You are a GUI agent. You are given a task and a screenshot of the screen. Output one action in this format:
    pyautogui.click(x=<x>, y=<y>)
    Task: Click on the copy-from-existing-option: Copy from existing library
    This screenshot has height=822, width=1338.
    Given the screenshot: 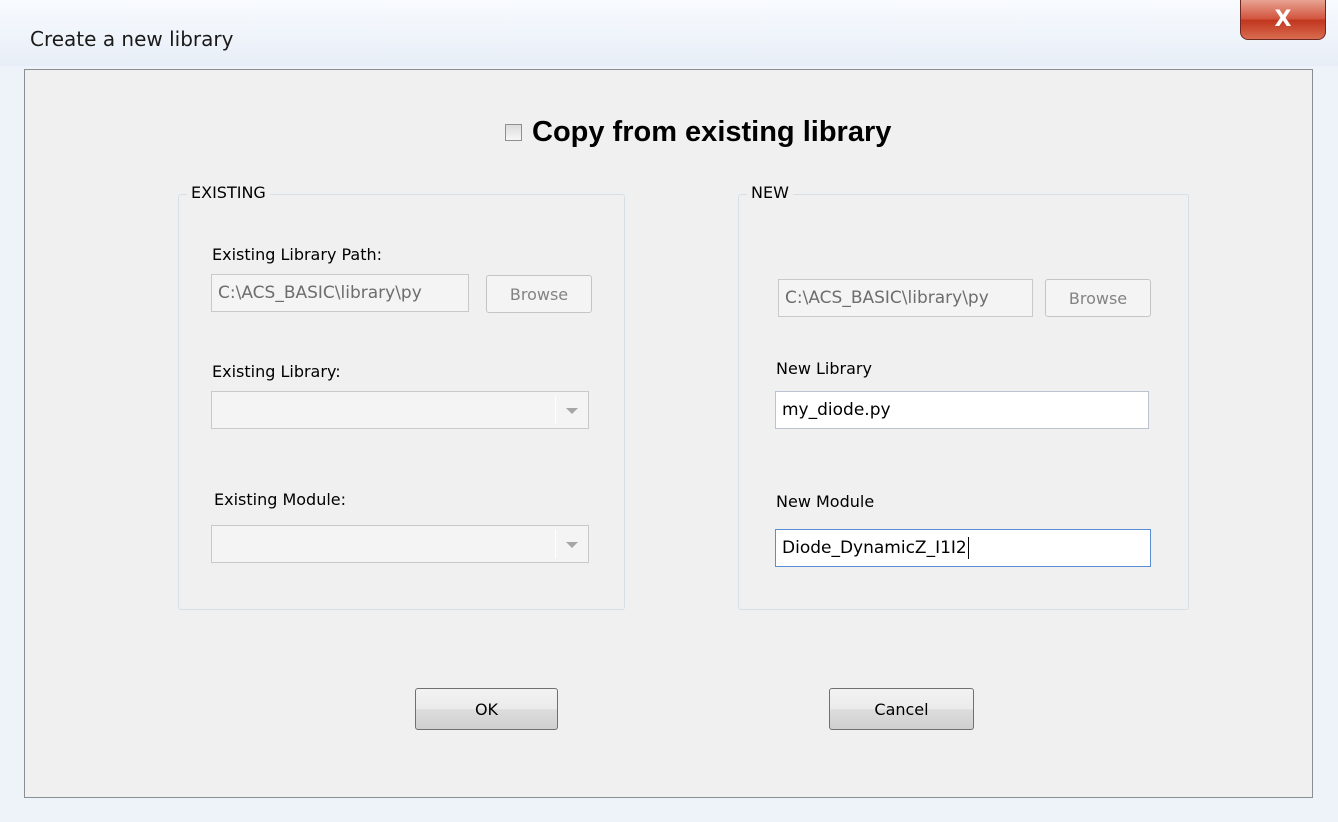 What is the action you would take?
    pyautogui.click(x=698, y=132)
    